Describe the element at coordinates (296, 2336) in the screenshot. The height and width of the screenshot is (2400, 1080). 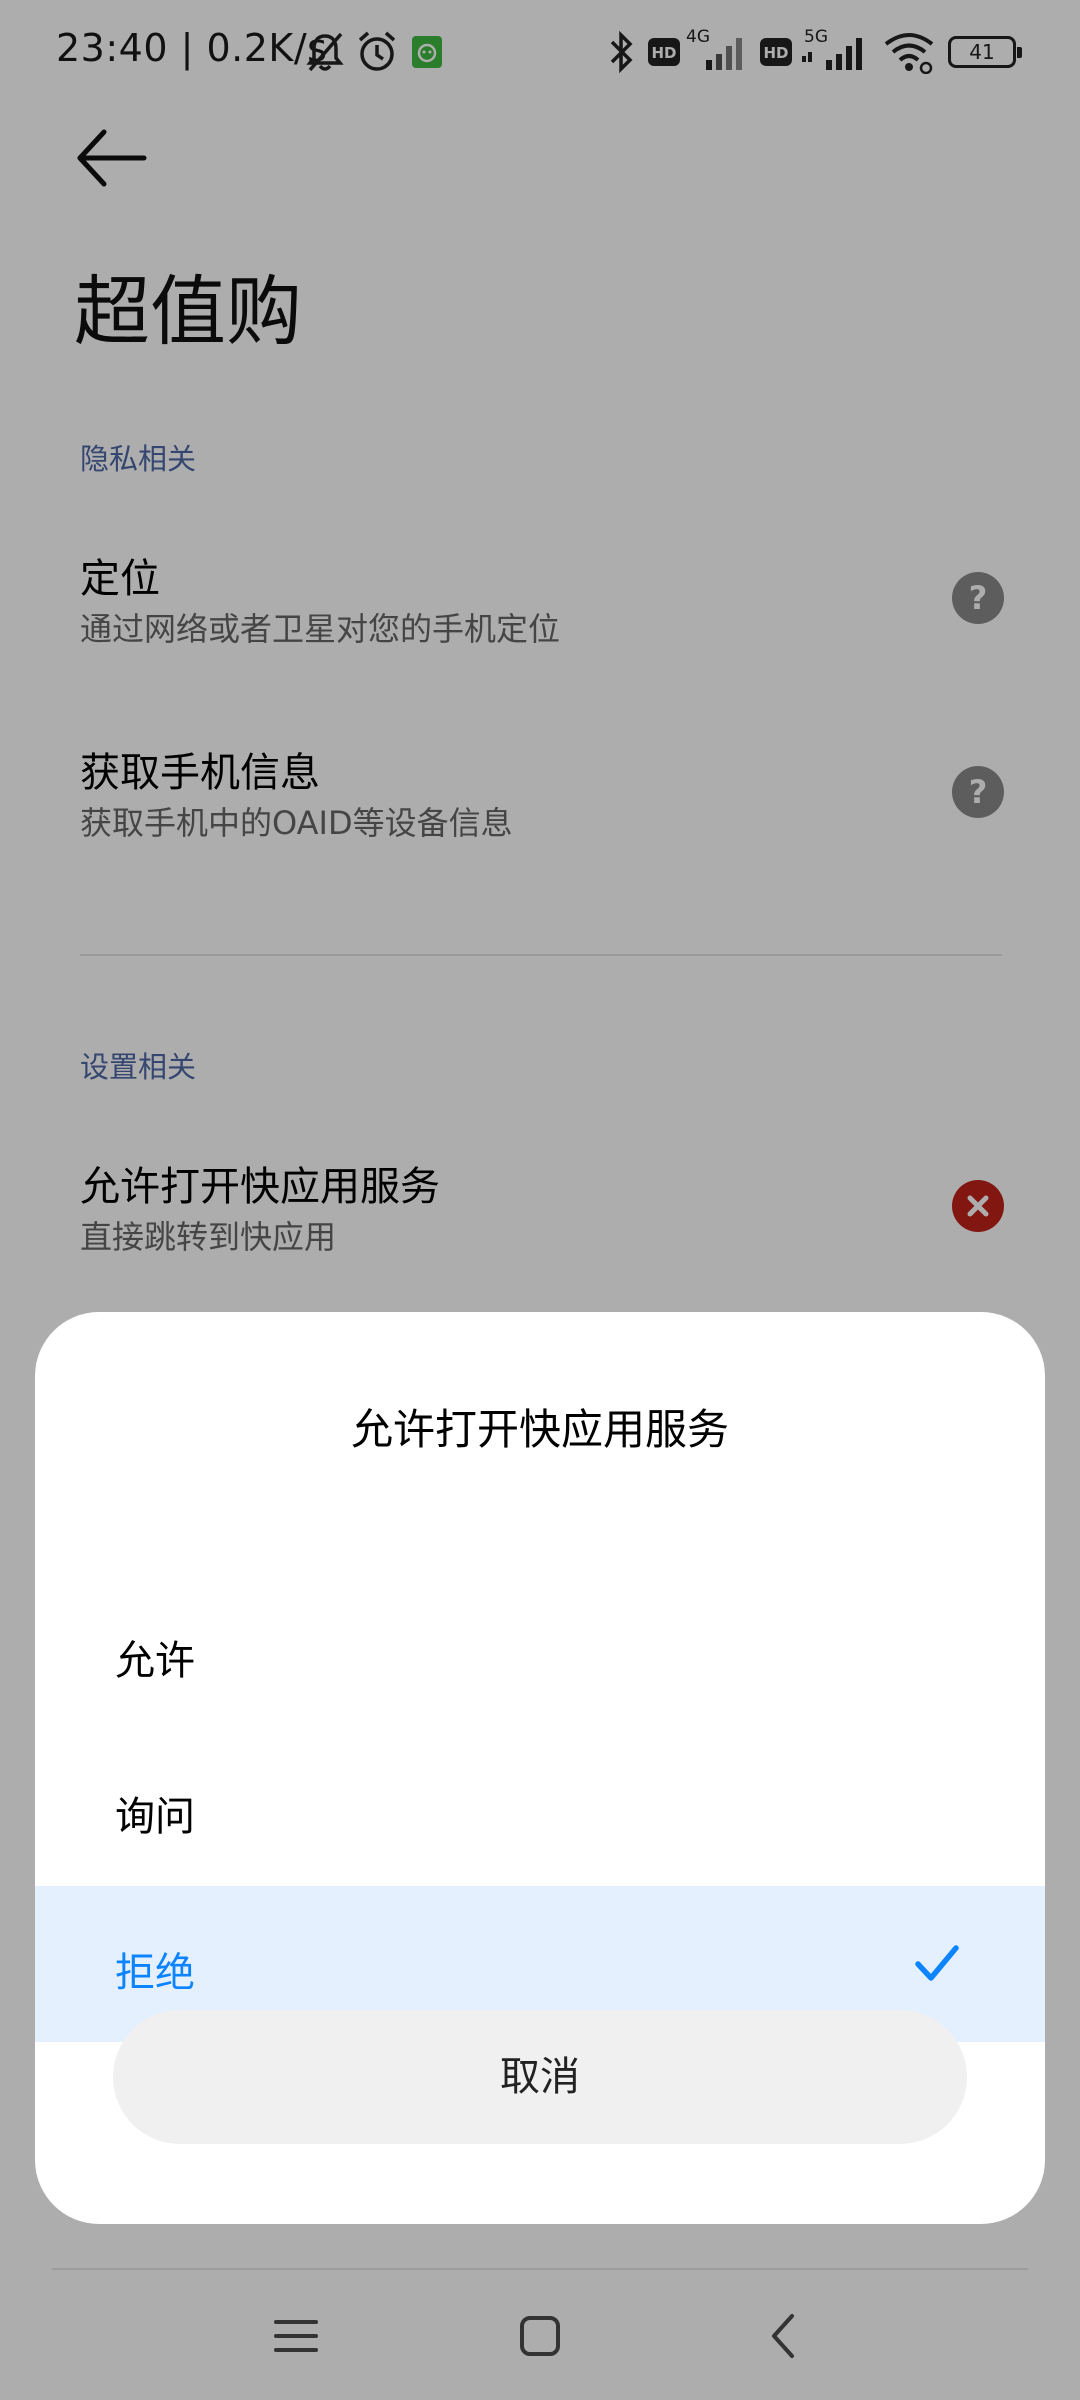
I see `menu-icon` at that location.